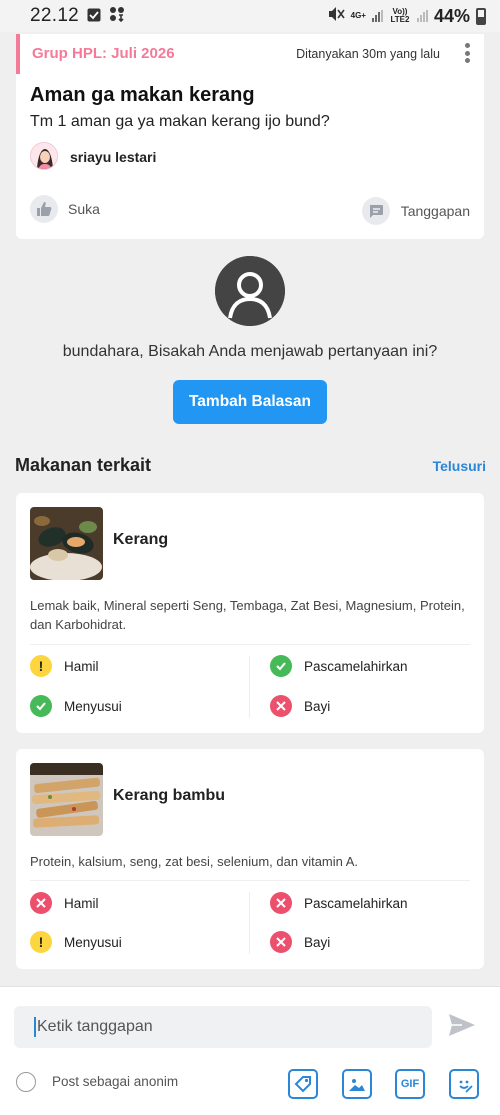 This screenshot has width=500, height=1115. Describe the element at coordinates (462, 1025) in the screenshot. I see `send-icon` at that location.